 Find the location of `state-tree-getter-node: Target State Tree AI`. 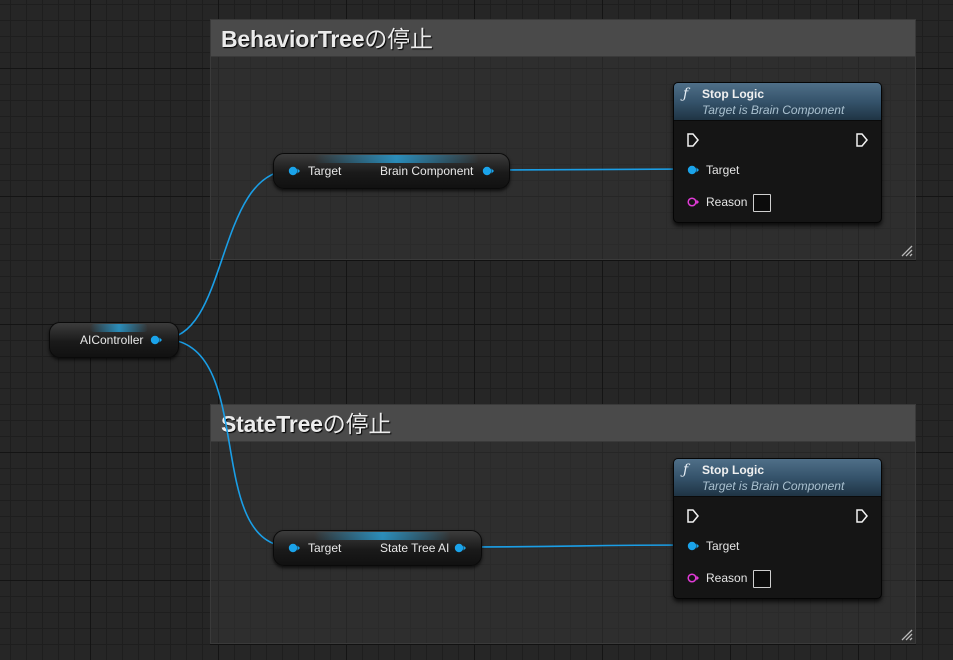

state-tree-getter-node: Target State Tree AI is located at coordinates (377, 548).